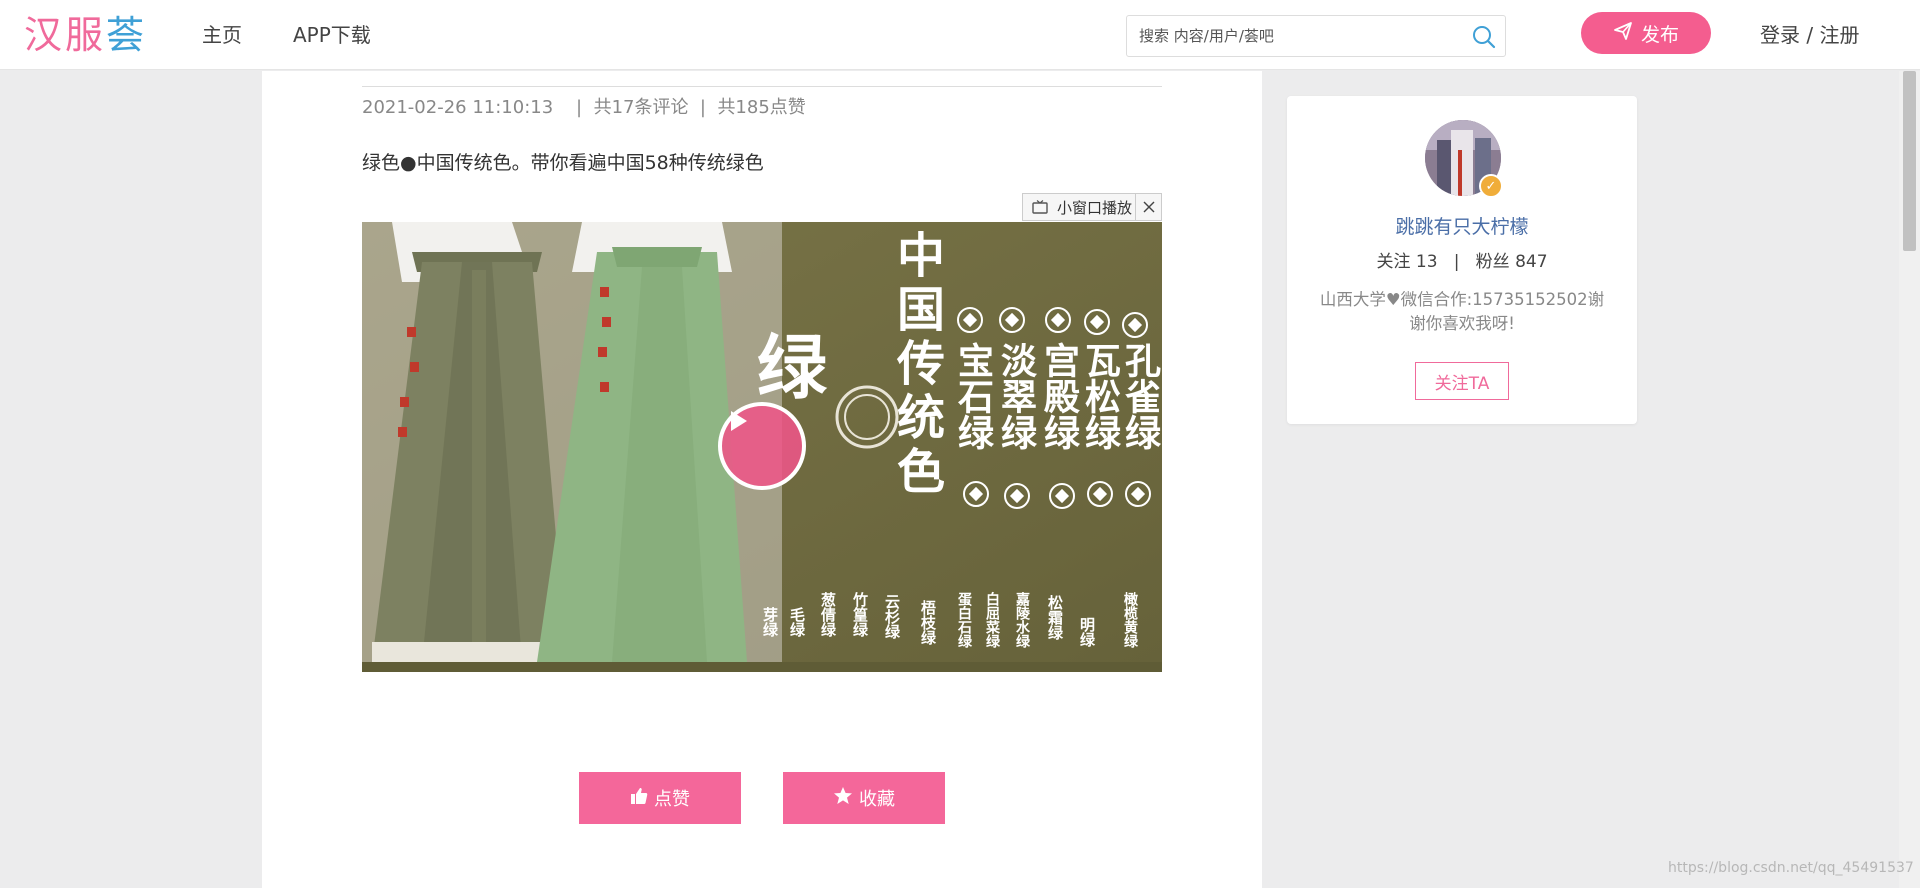 This screenshot has height=888, width=1920. What do you see at coordinates (1462, 381) in the screenshot?
I see `follow-button: 关注TA` at bounding box center [1462, 381].